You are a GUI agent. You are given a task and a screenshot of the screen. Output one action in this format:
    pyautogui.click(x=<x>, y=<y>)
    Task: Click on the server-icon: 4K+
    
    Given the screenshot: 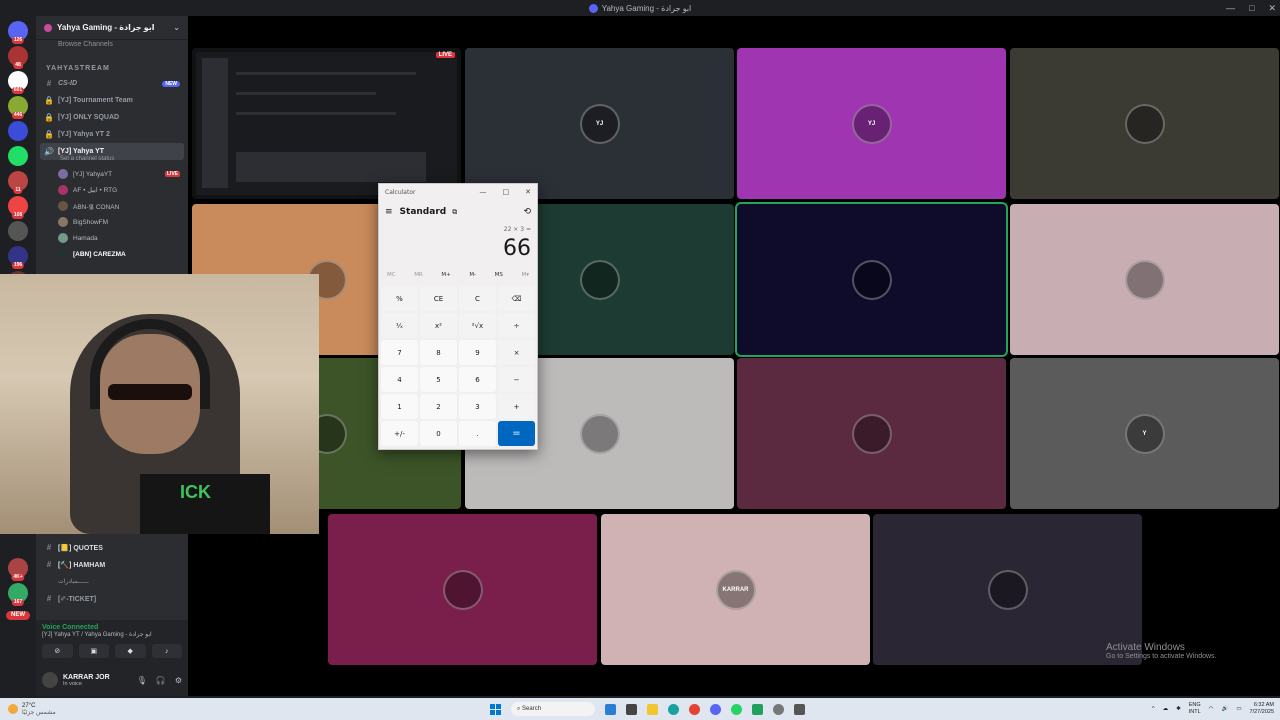 What is the action you would take?
    pyautogui.click(x=18, y=569)
    